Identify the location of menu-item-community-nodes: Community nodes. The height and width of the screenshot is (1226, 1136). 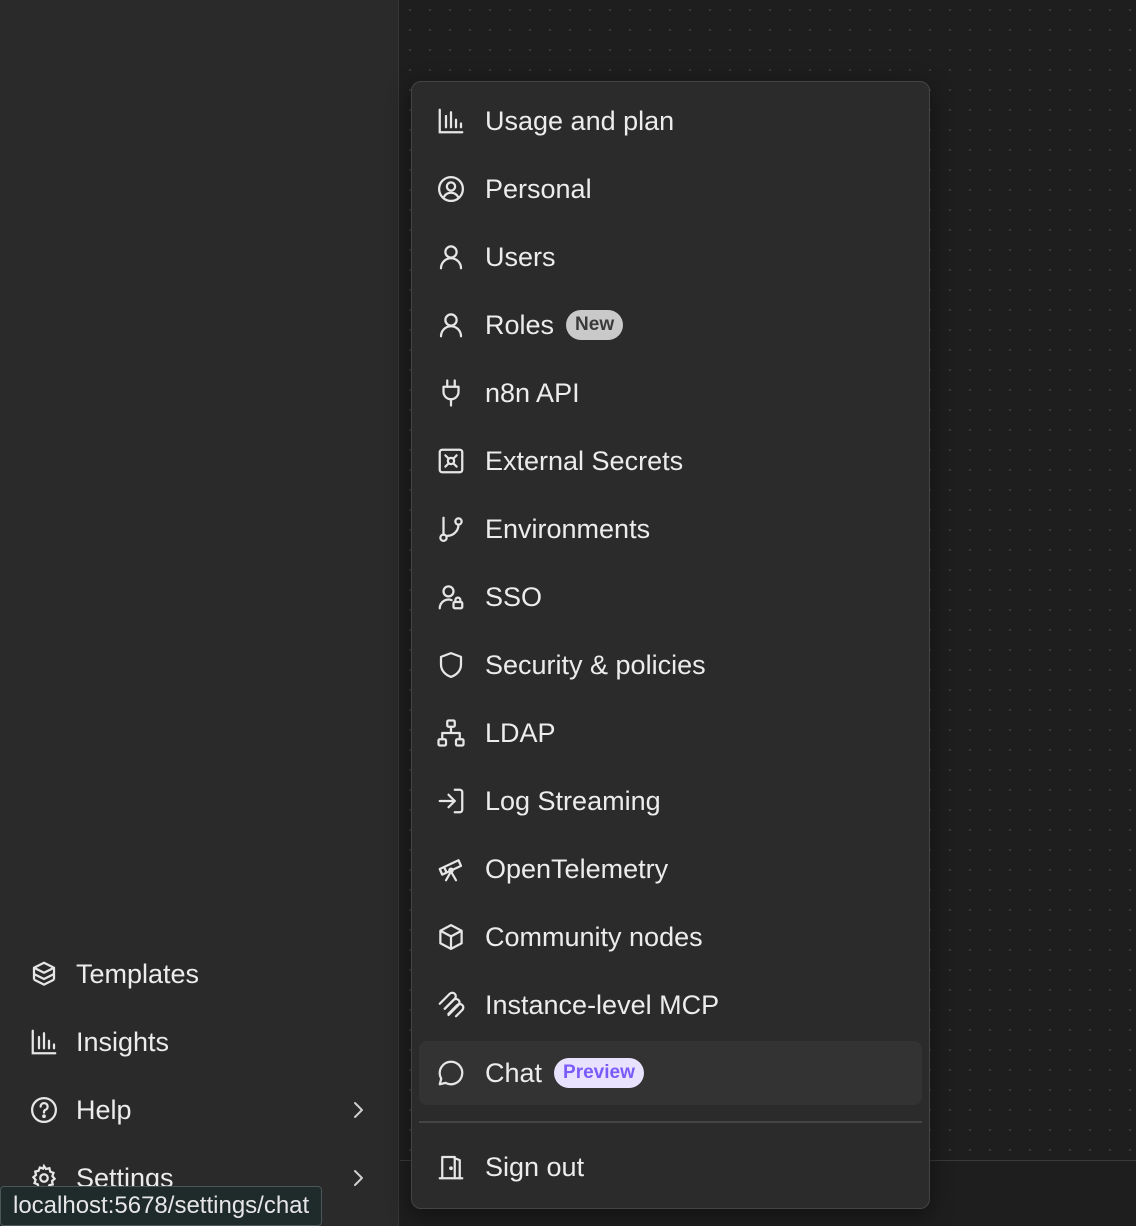
(670, 937).